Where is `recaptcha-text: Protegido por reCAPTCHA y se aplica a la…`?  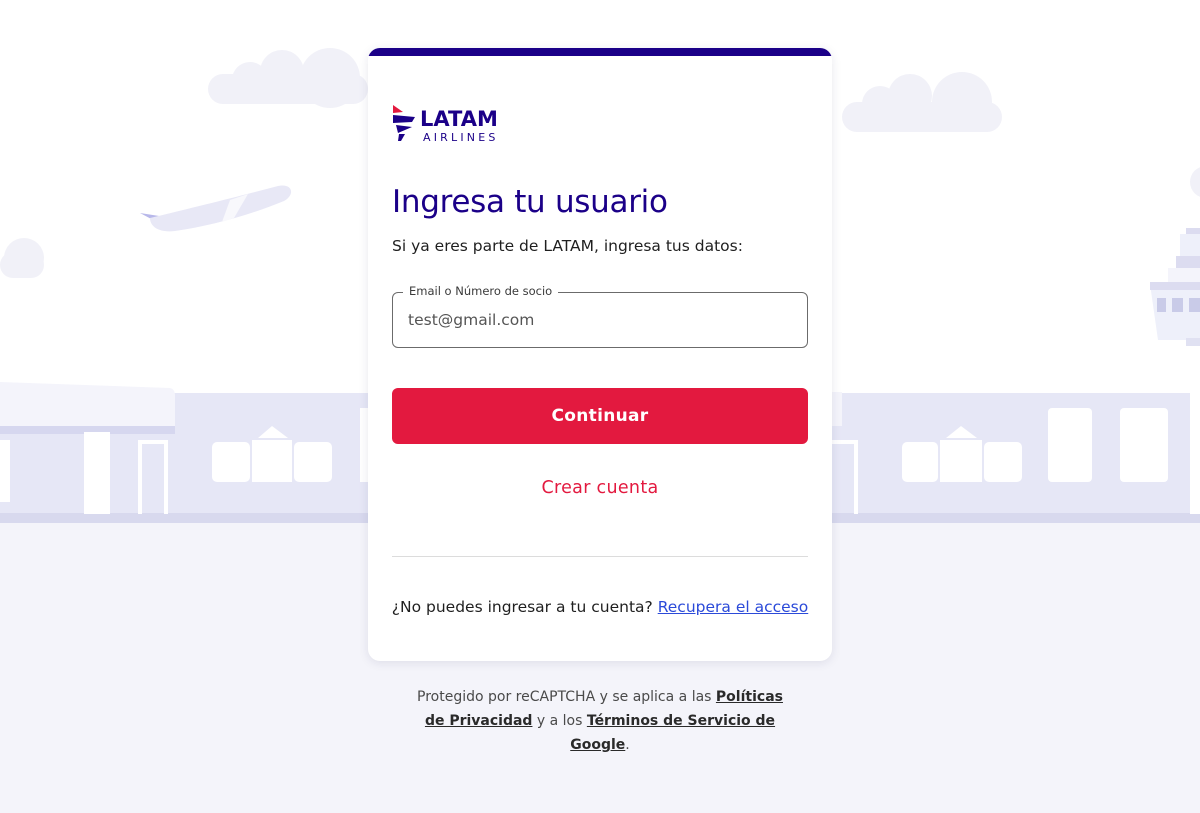 recaptcha-text: Protegido por reCAPTCHA y se aplica a la… is located at coordinates (564, 697).